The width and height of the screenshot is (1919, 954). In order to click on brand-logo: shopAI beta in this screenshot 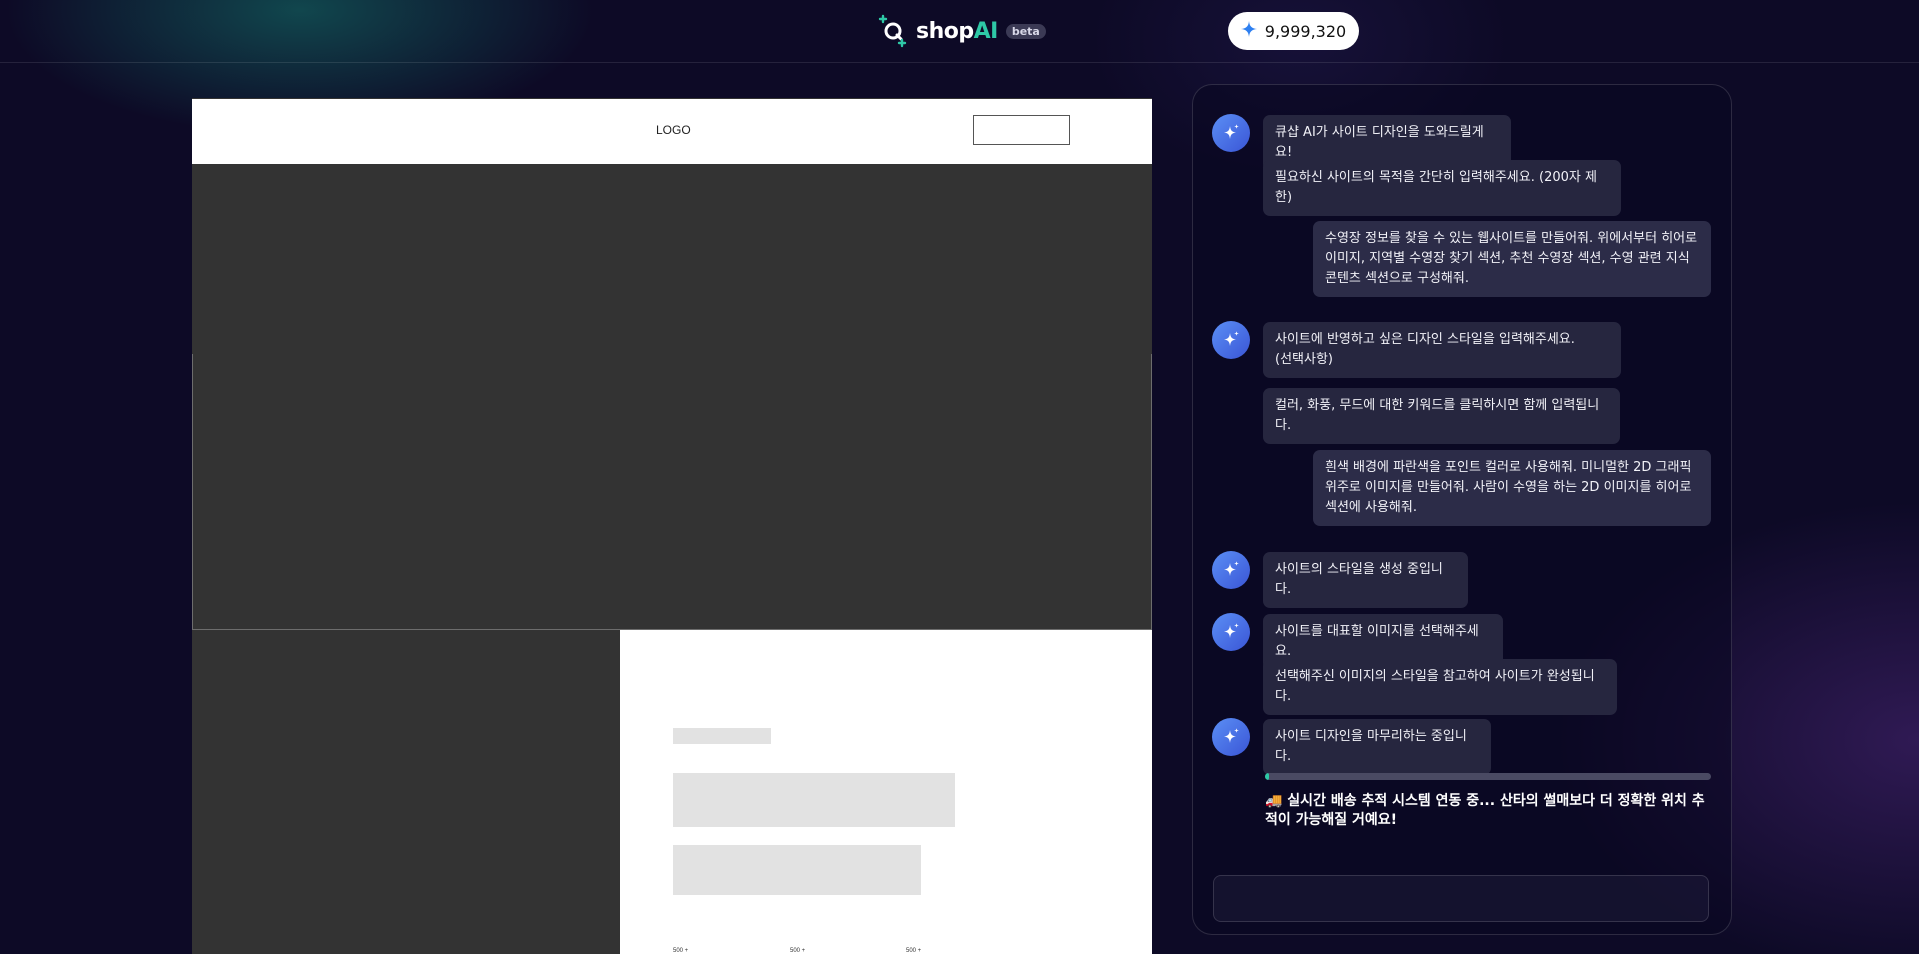, I will do `click(961, 31)`.